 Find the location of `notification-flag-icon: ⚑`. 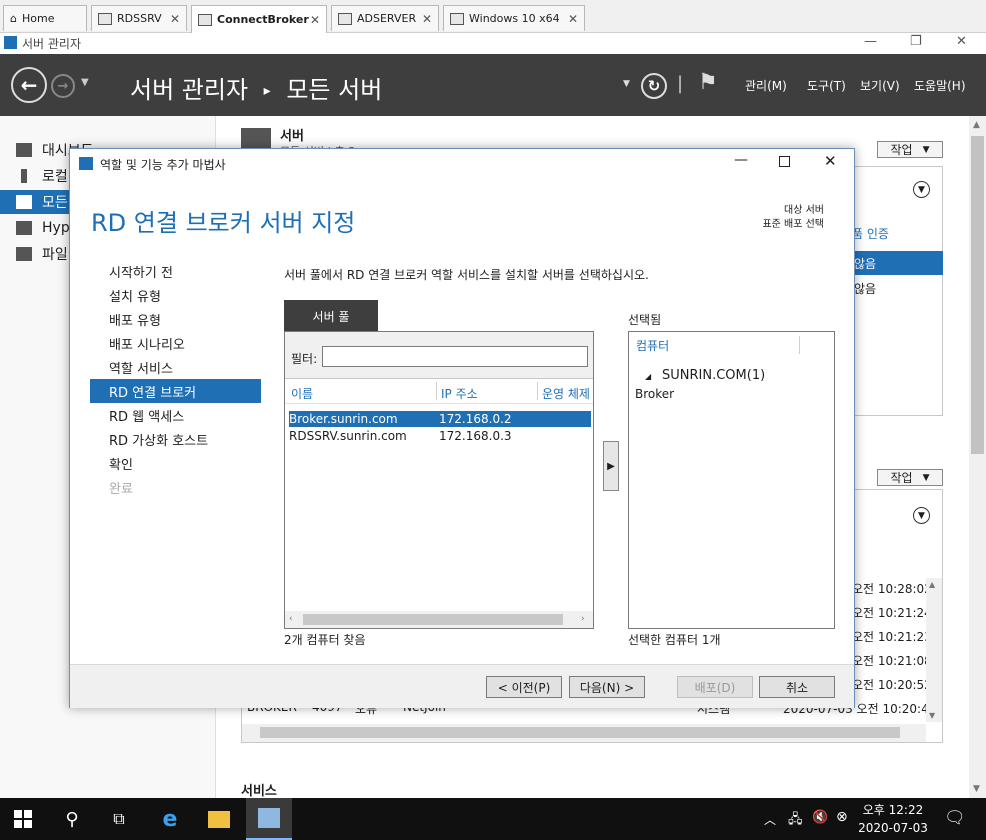

notification-flag-icon: ⚑ is located at coordinates (708, 82).